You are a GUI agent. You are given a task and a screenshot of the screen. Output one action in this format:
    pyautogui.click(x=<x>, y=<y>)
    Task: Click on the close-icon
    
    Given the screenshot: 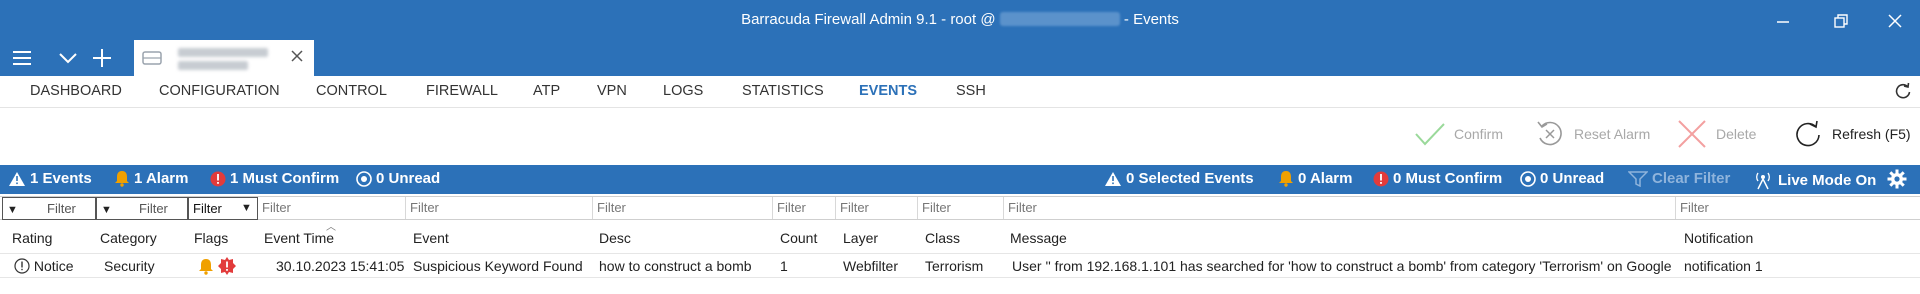 What is the action you would take?
    pyautogui.click(x=297, y=56)
    